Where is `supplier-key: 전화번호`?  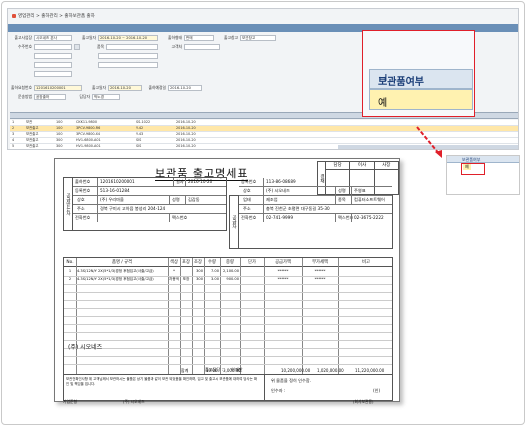
supplier-key: 전화번호 is located at coordinates (249, 217).